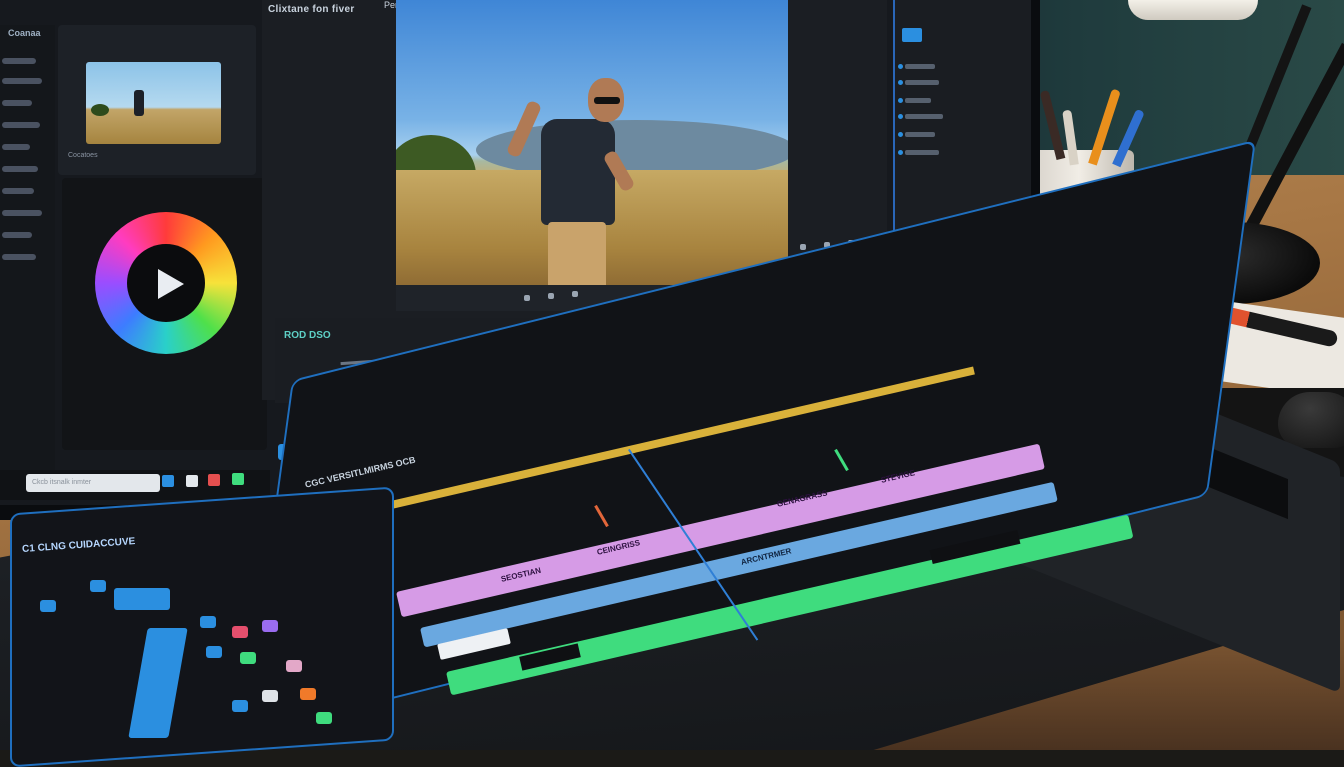  What do you see at coordinates (83, 155) in the screenshot?
I see `media-bin-label: Cocatoes` at bounding box center [83, 155].